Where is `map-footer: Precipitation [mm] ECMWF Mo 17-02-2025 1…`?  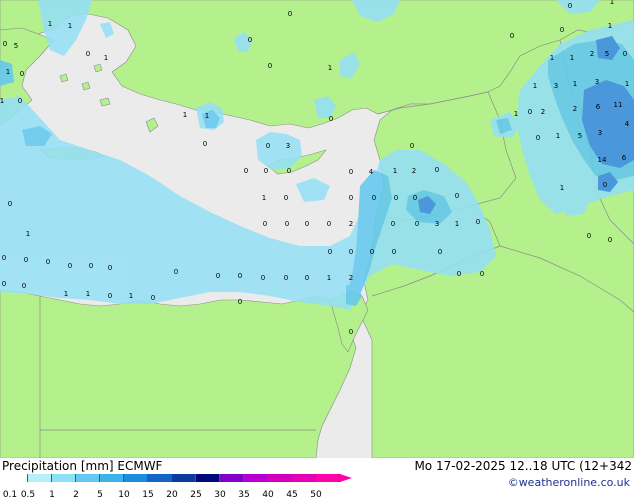
map-footer: Precipitation [mm] ECMWF Mo 17-02-2025 1… is located at coordinates (317, 479).